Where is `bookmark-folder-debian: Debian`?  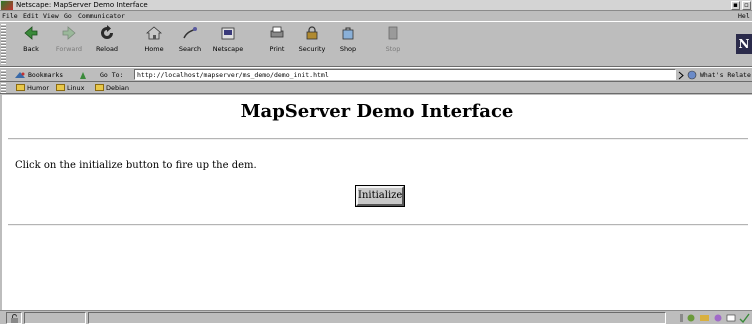 bookmark-folder-debian: Debian is located at coordinates (112, 88).